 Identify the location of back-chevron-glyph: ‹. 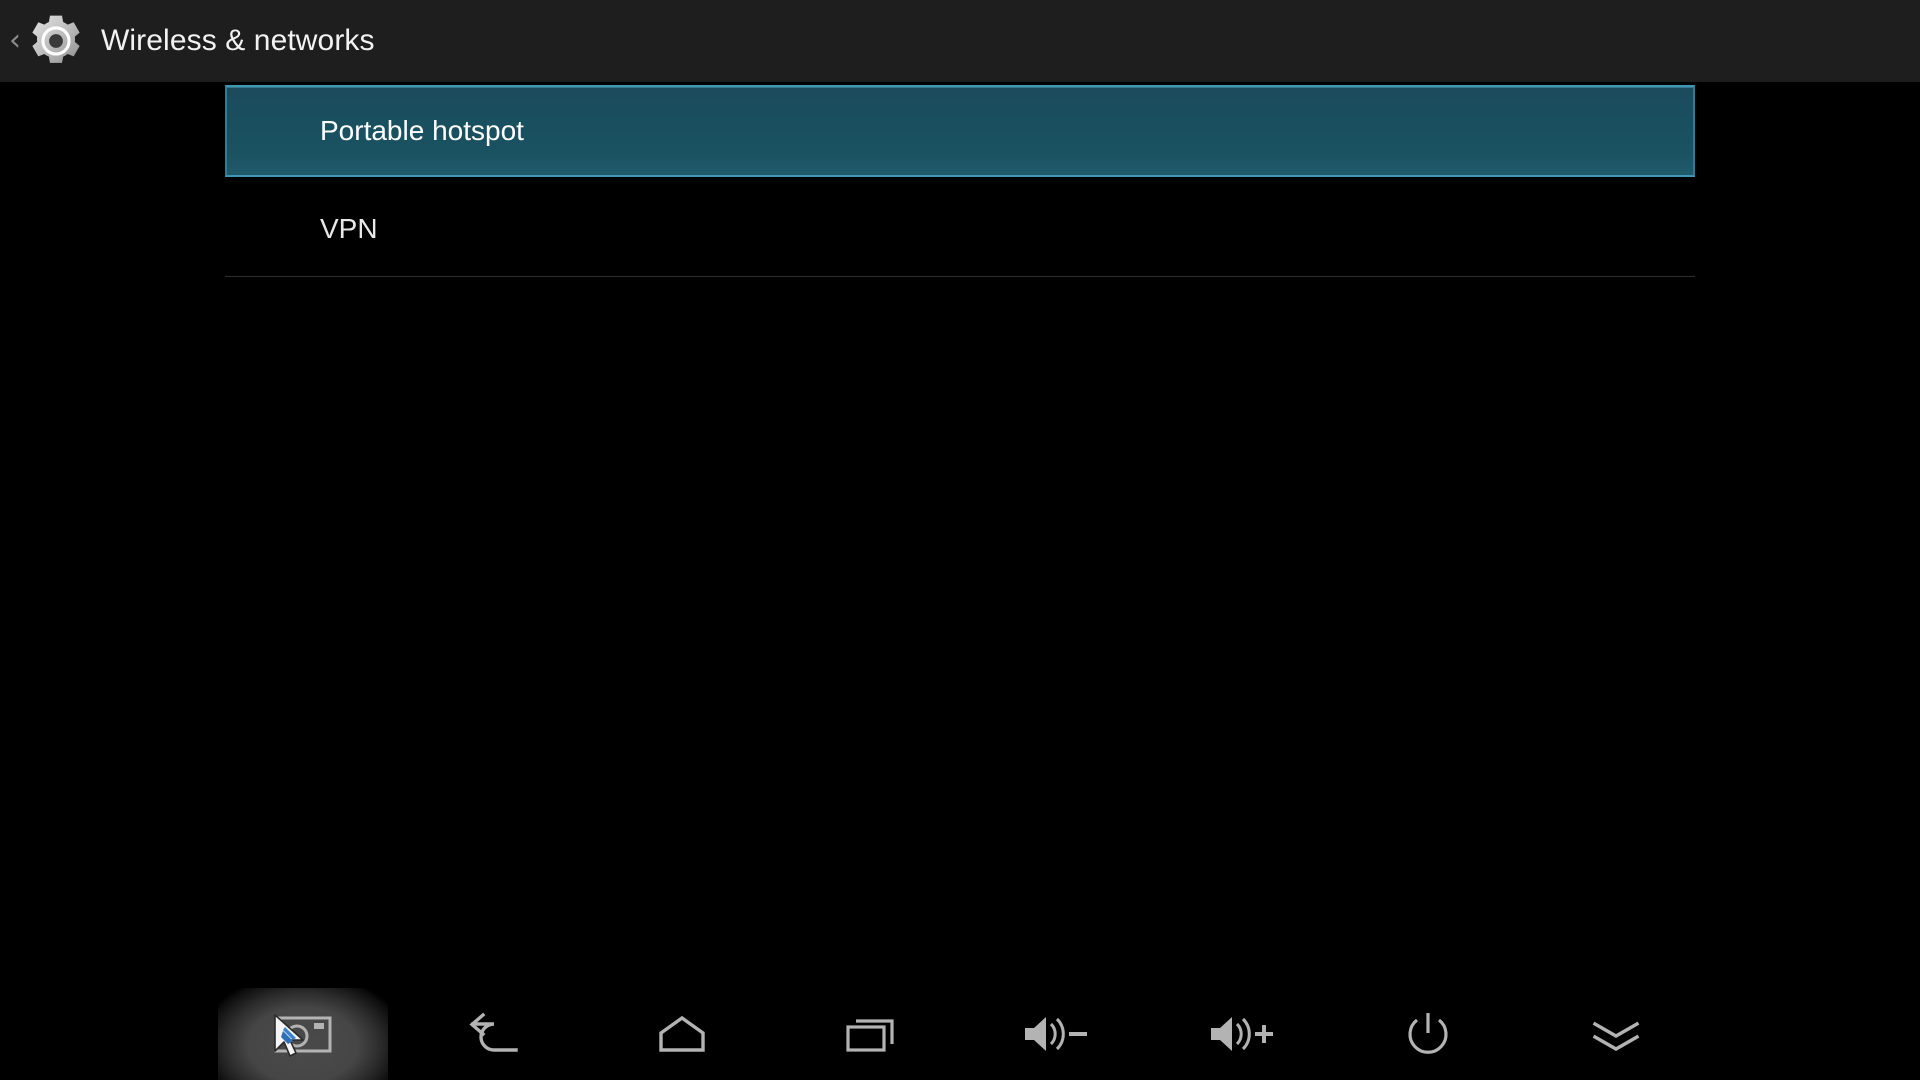
(15, 40).